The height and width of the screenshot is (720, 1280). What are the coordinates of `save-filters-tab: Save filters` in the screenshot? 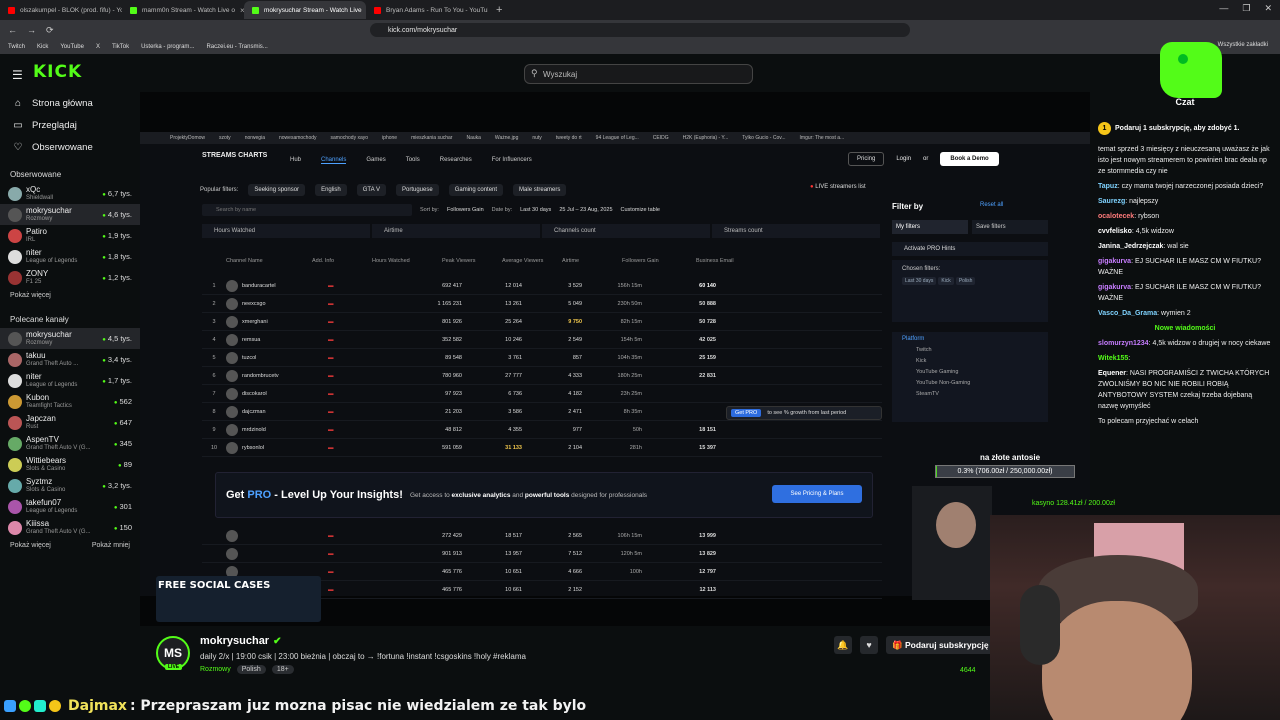 It's located at (1010, 227).